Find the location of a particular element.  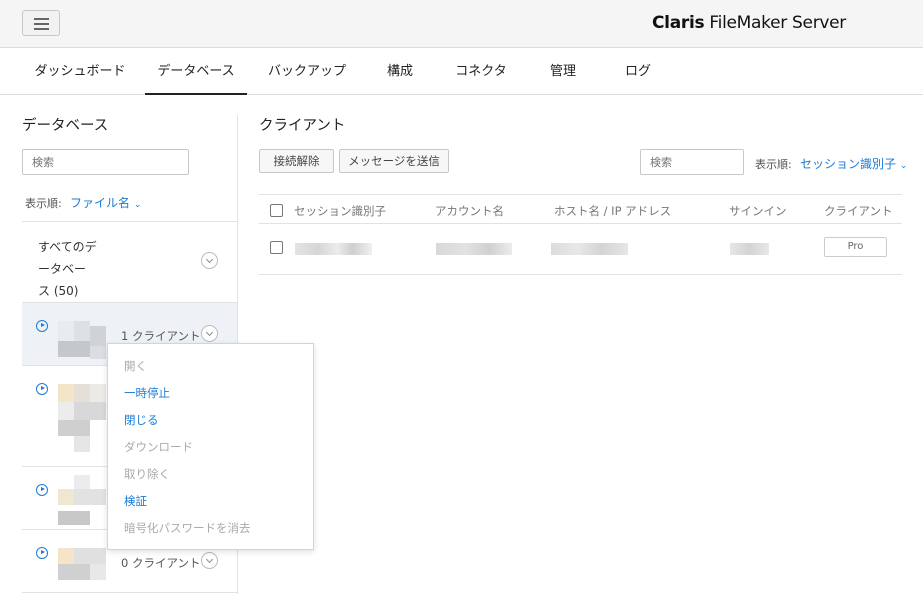

tab-configuration: 構成 is located at coordinates (400, 71).